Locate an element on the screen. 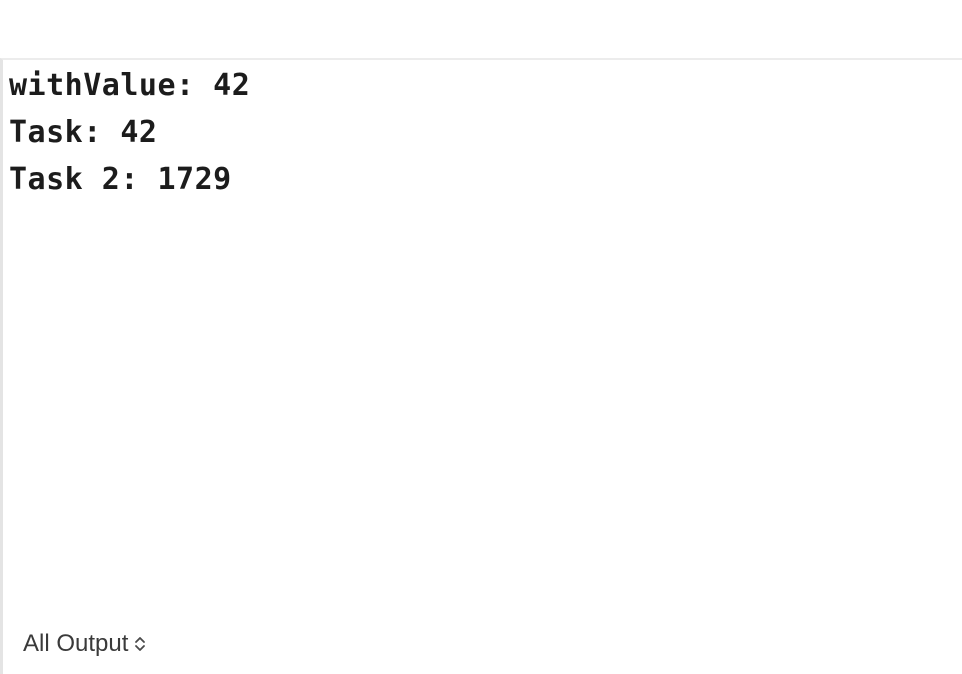 The width and height of the screenshot is (962, 674). chevron-up-down-icon is located at coordinates (140, 644).